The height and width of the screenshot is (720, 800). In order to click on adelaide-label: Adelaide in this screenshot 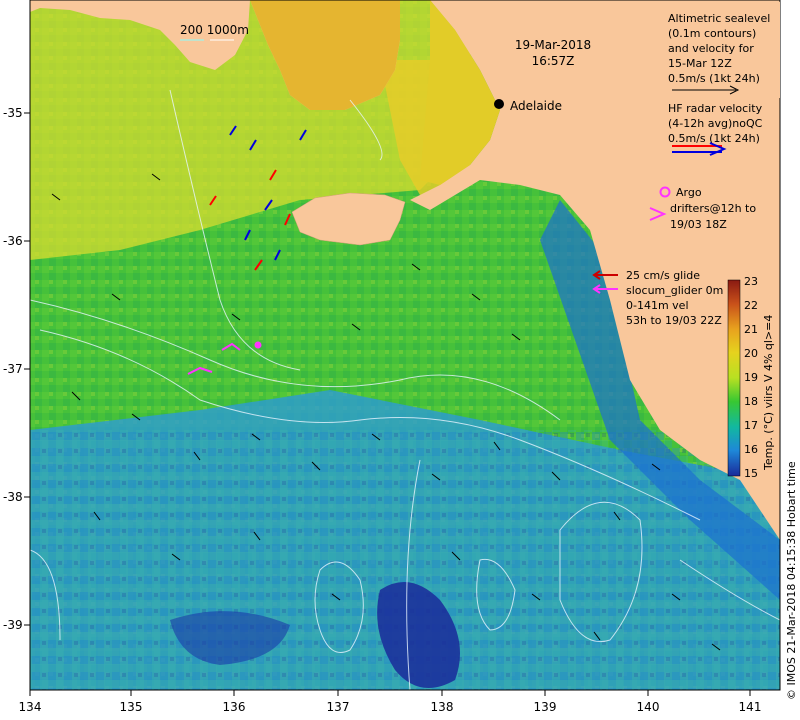, I will do `click(536, 106)`.